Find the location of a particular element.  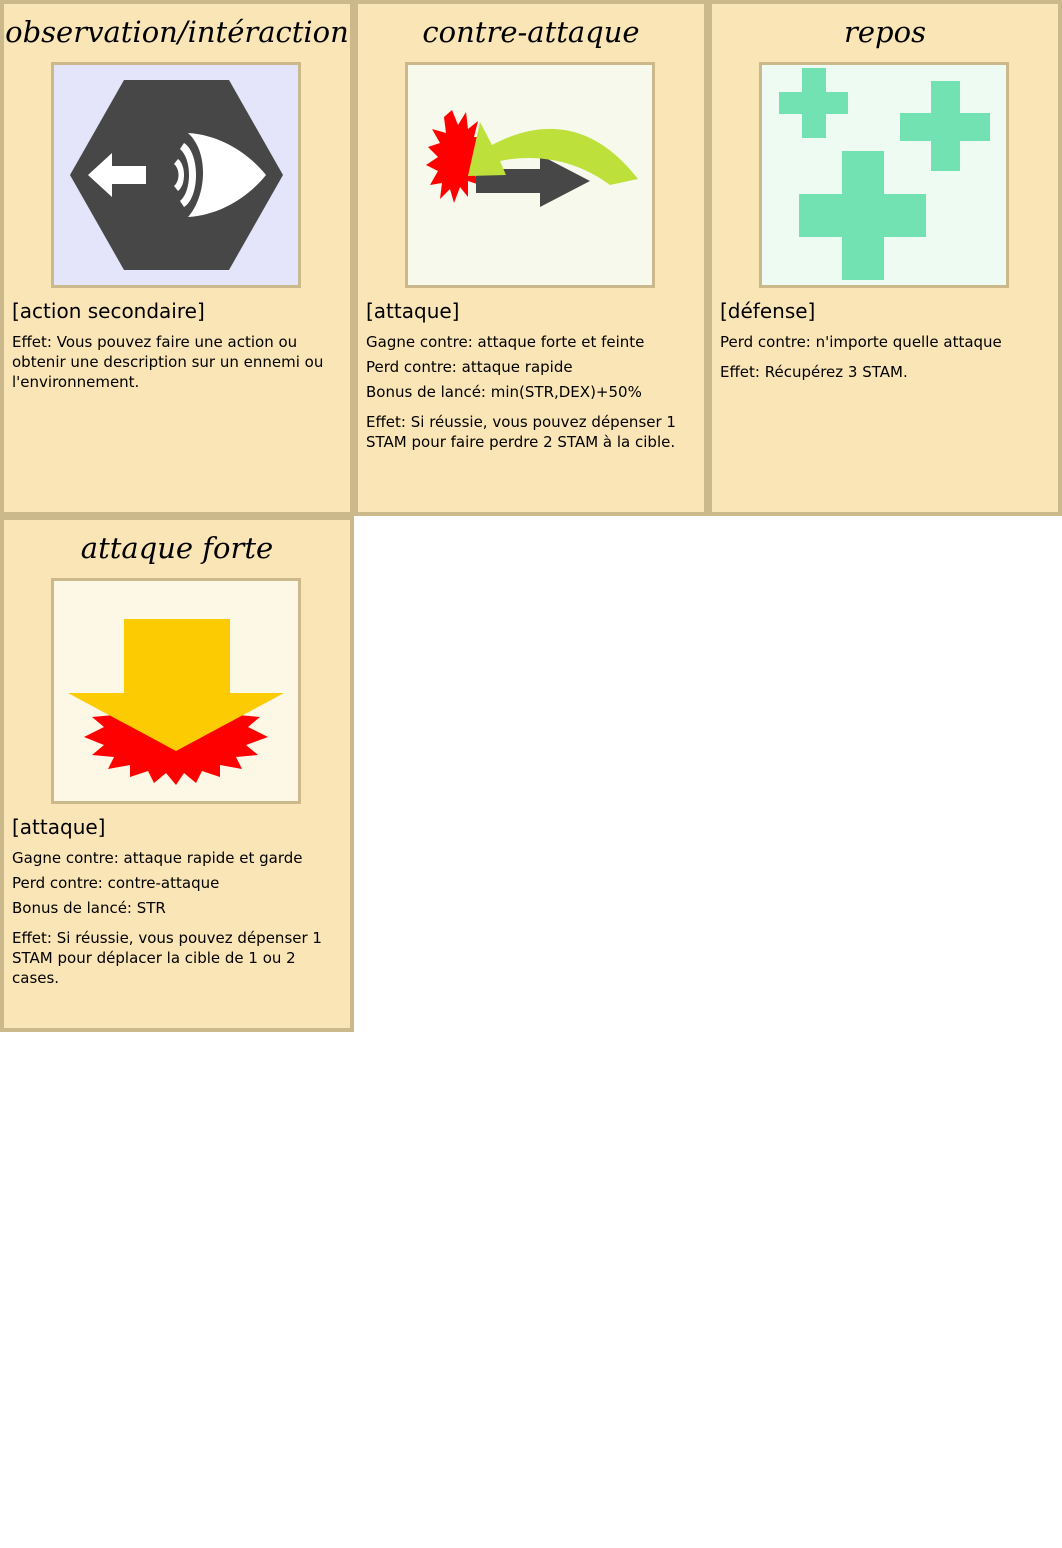

card-title: attaque forte is located at coordinates (177, 548).